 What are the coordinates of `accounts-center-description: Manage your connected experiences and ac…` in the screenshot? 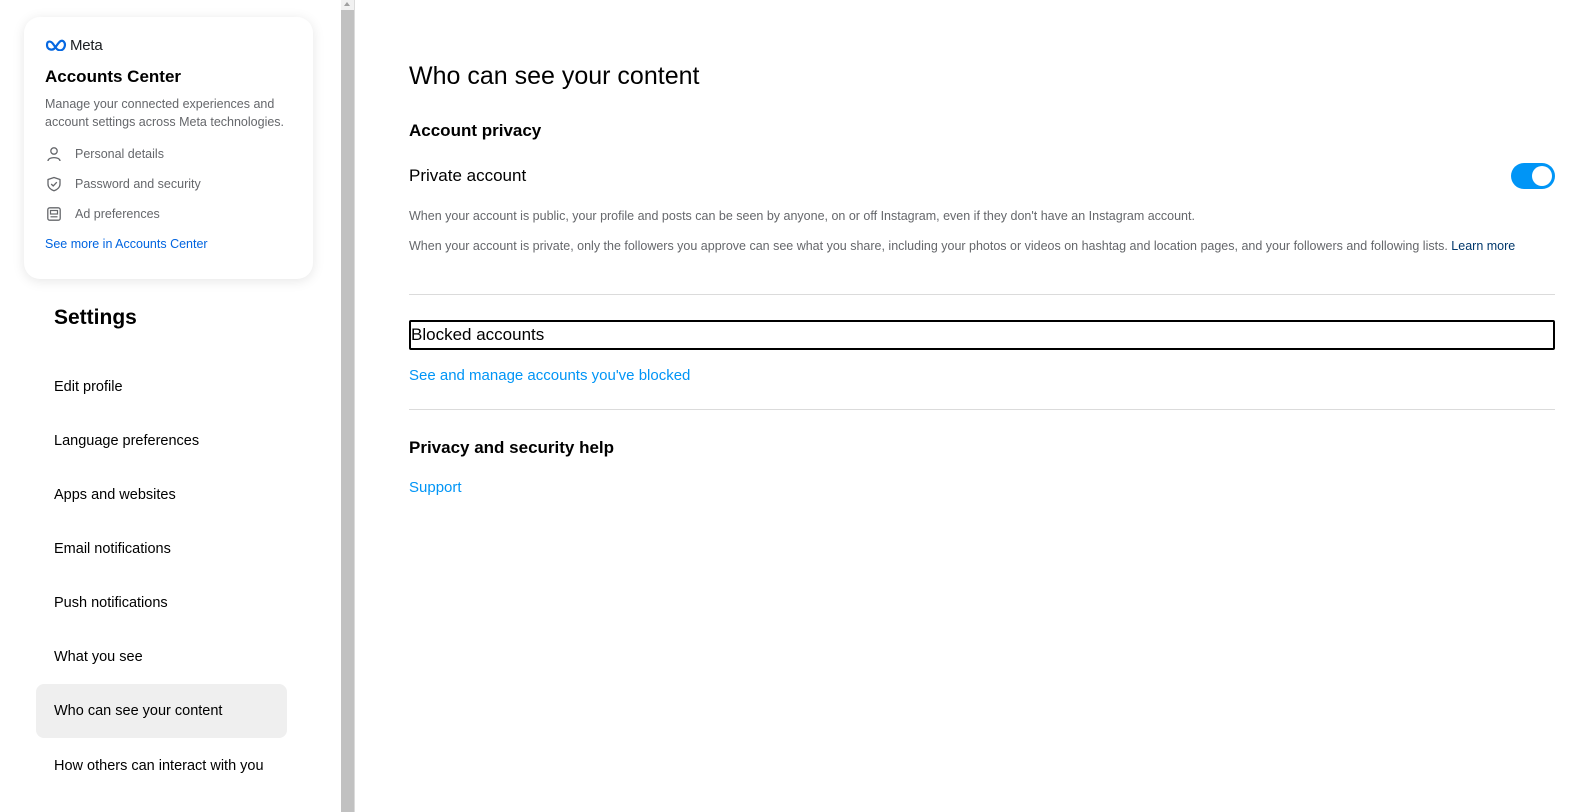 It's located at (165, 113).